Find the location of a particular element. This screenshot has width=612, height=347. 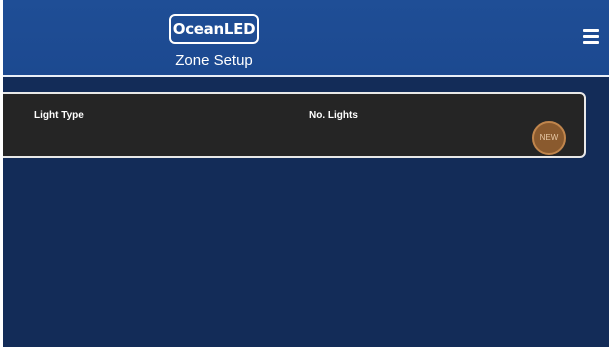

menu-line-top is located at coordinates (591, 30).